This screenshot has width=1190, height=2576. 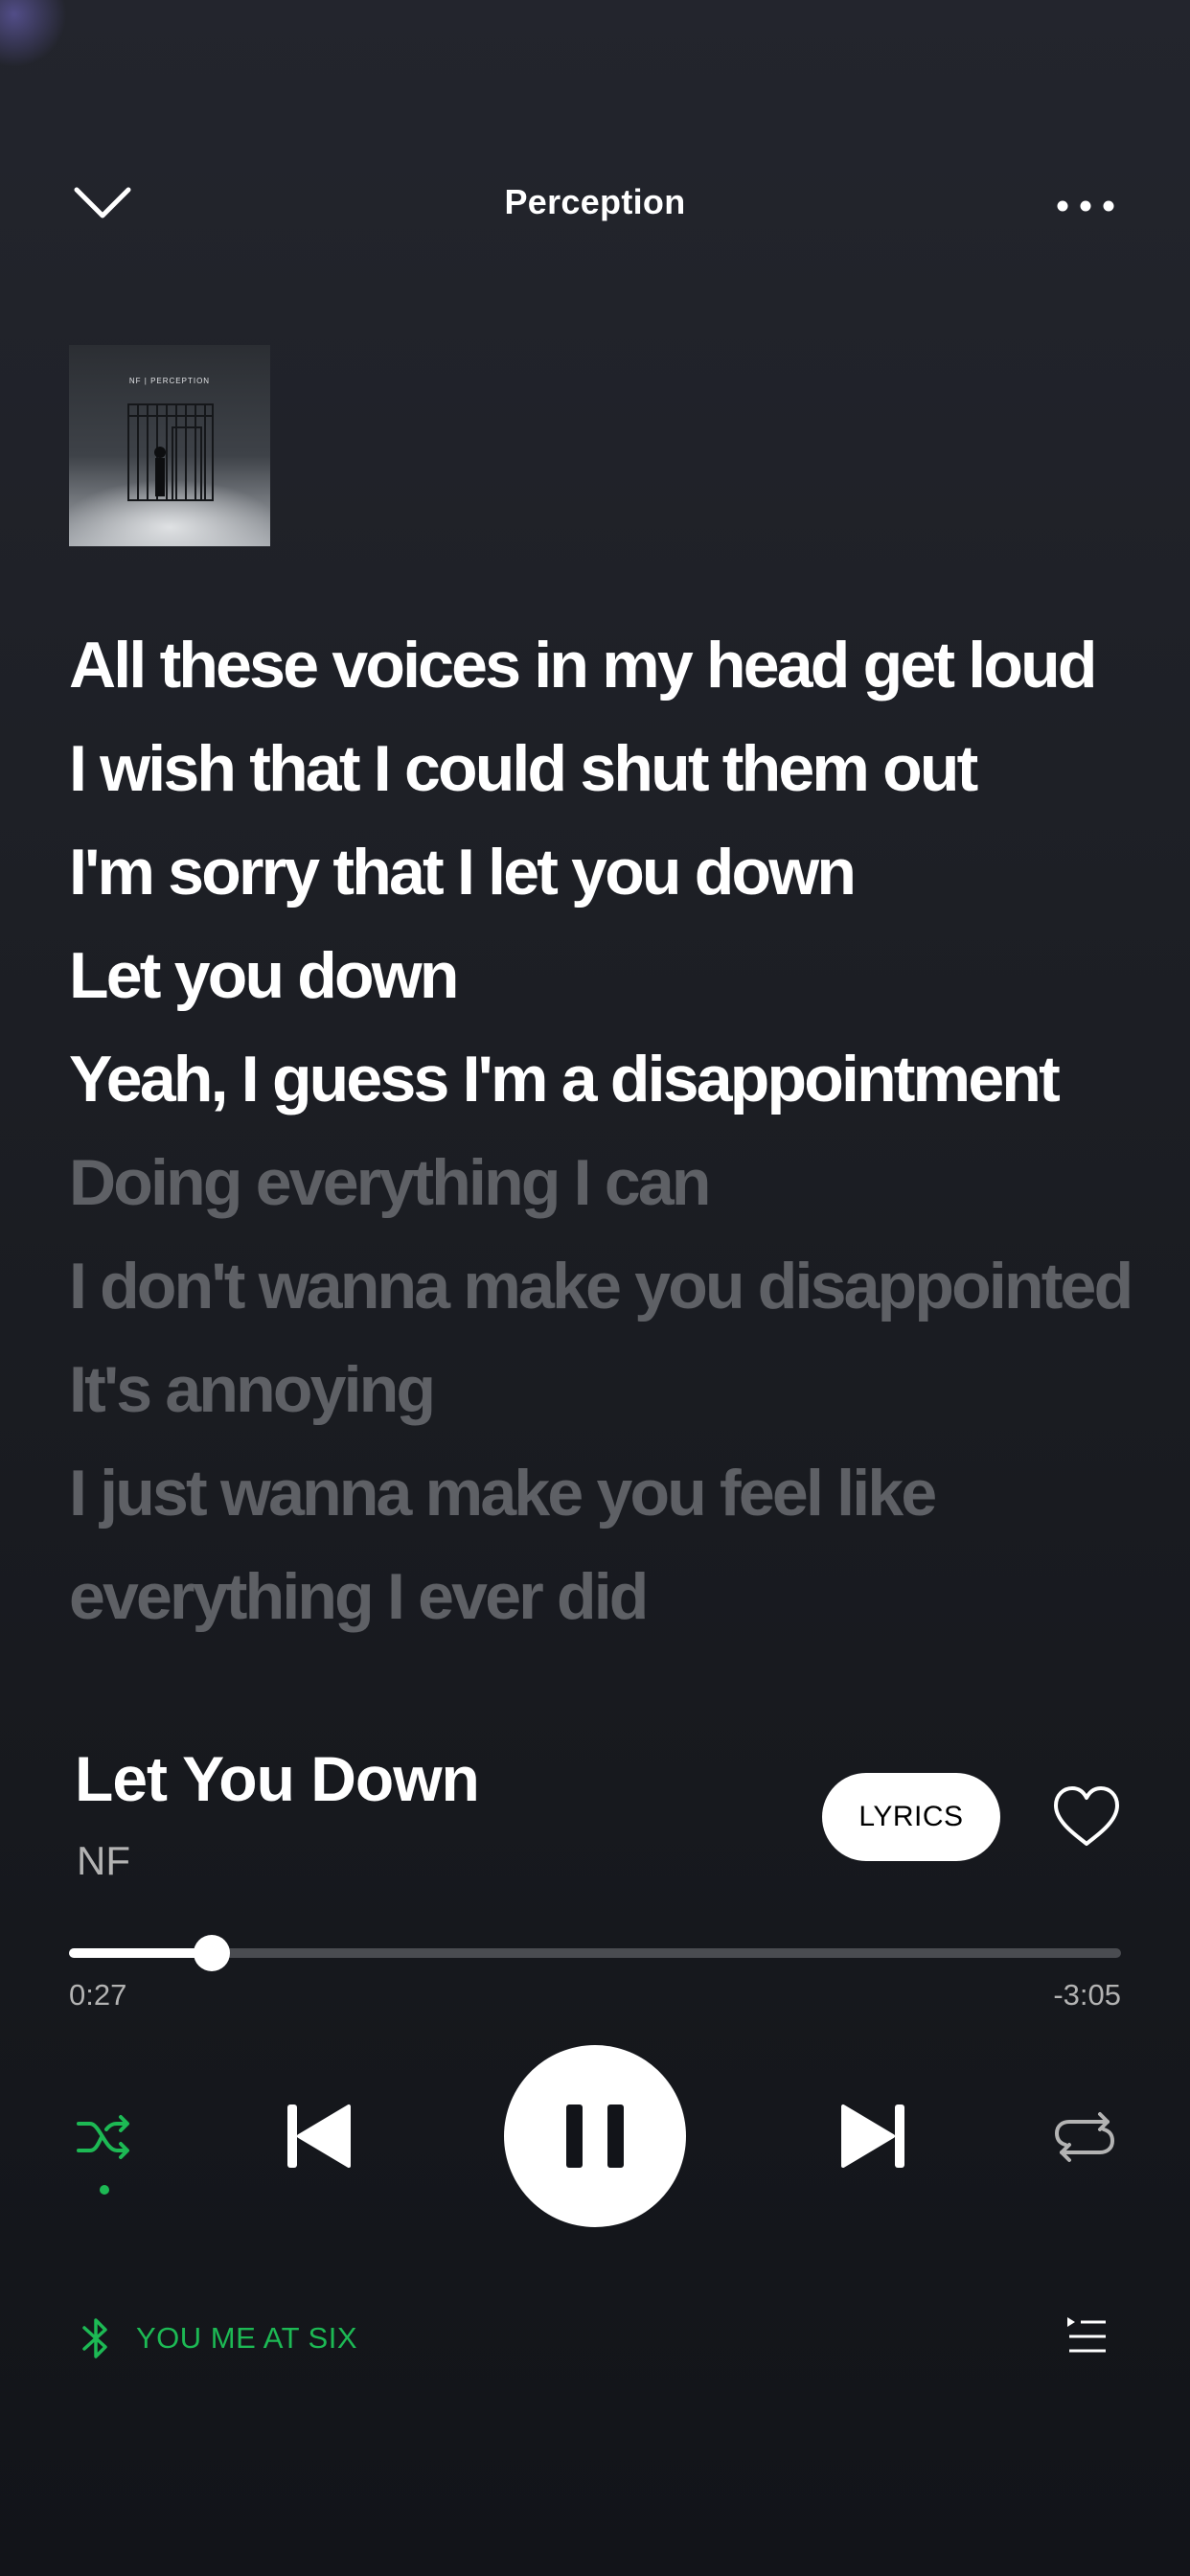 I want to click on track-title: Let You Down, so click(x=278, y=1778).